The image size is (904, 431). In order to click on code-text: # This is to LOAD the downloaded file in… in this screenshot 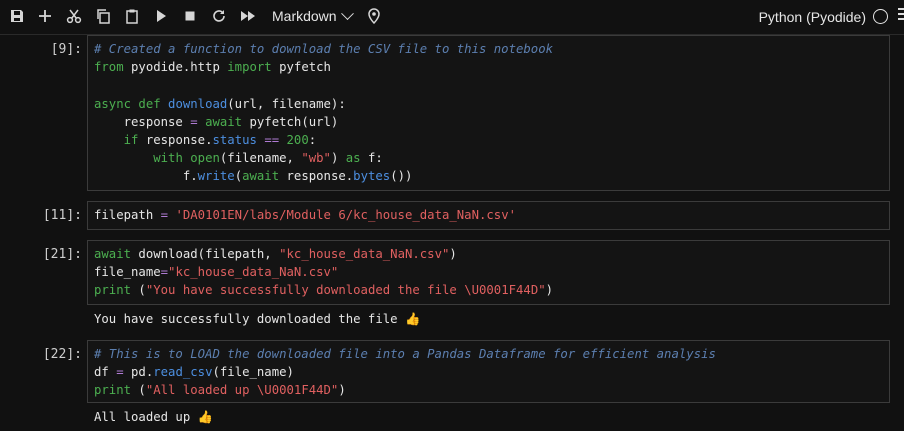, I will do `click(405, 372)`.